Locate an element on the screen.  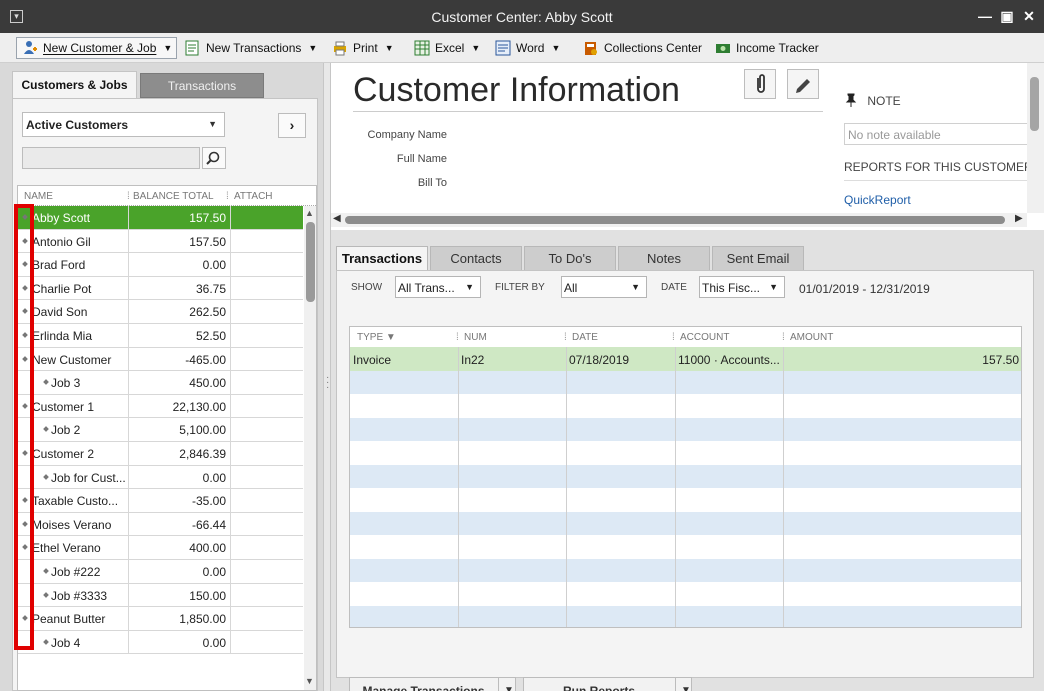
expand-panel-button: › is located at coordinates (292, 125).